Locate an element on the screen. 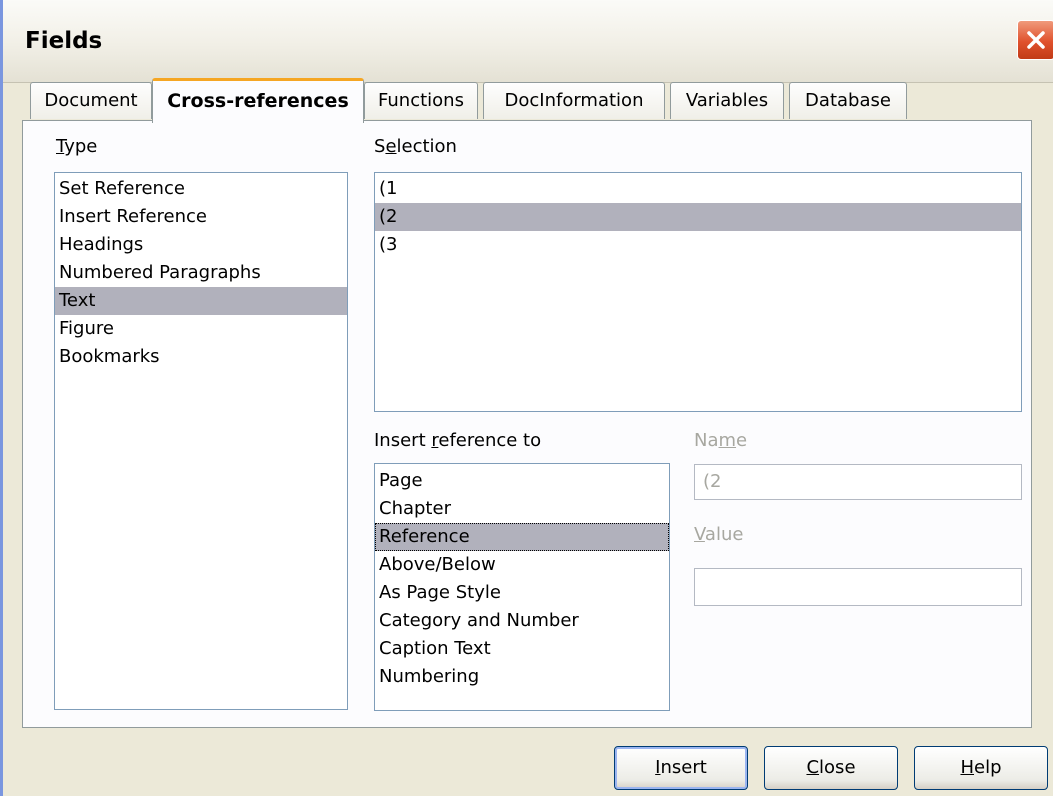  label-part: e is located at coordinates (742, 440).